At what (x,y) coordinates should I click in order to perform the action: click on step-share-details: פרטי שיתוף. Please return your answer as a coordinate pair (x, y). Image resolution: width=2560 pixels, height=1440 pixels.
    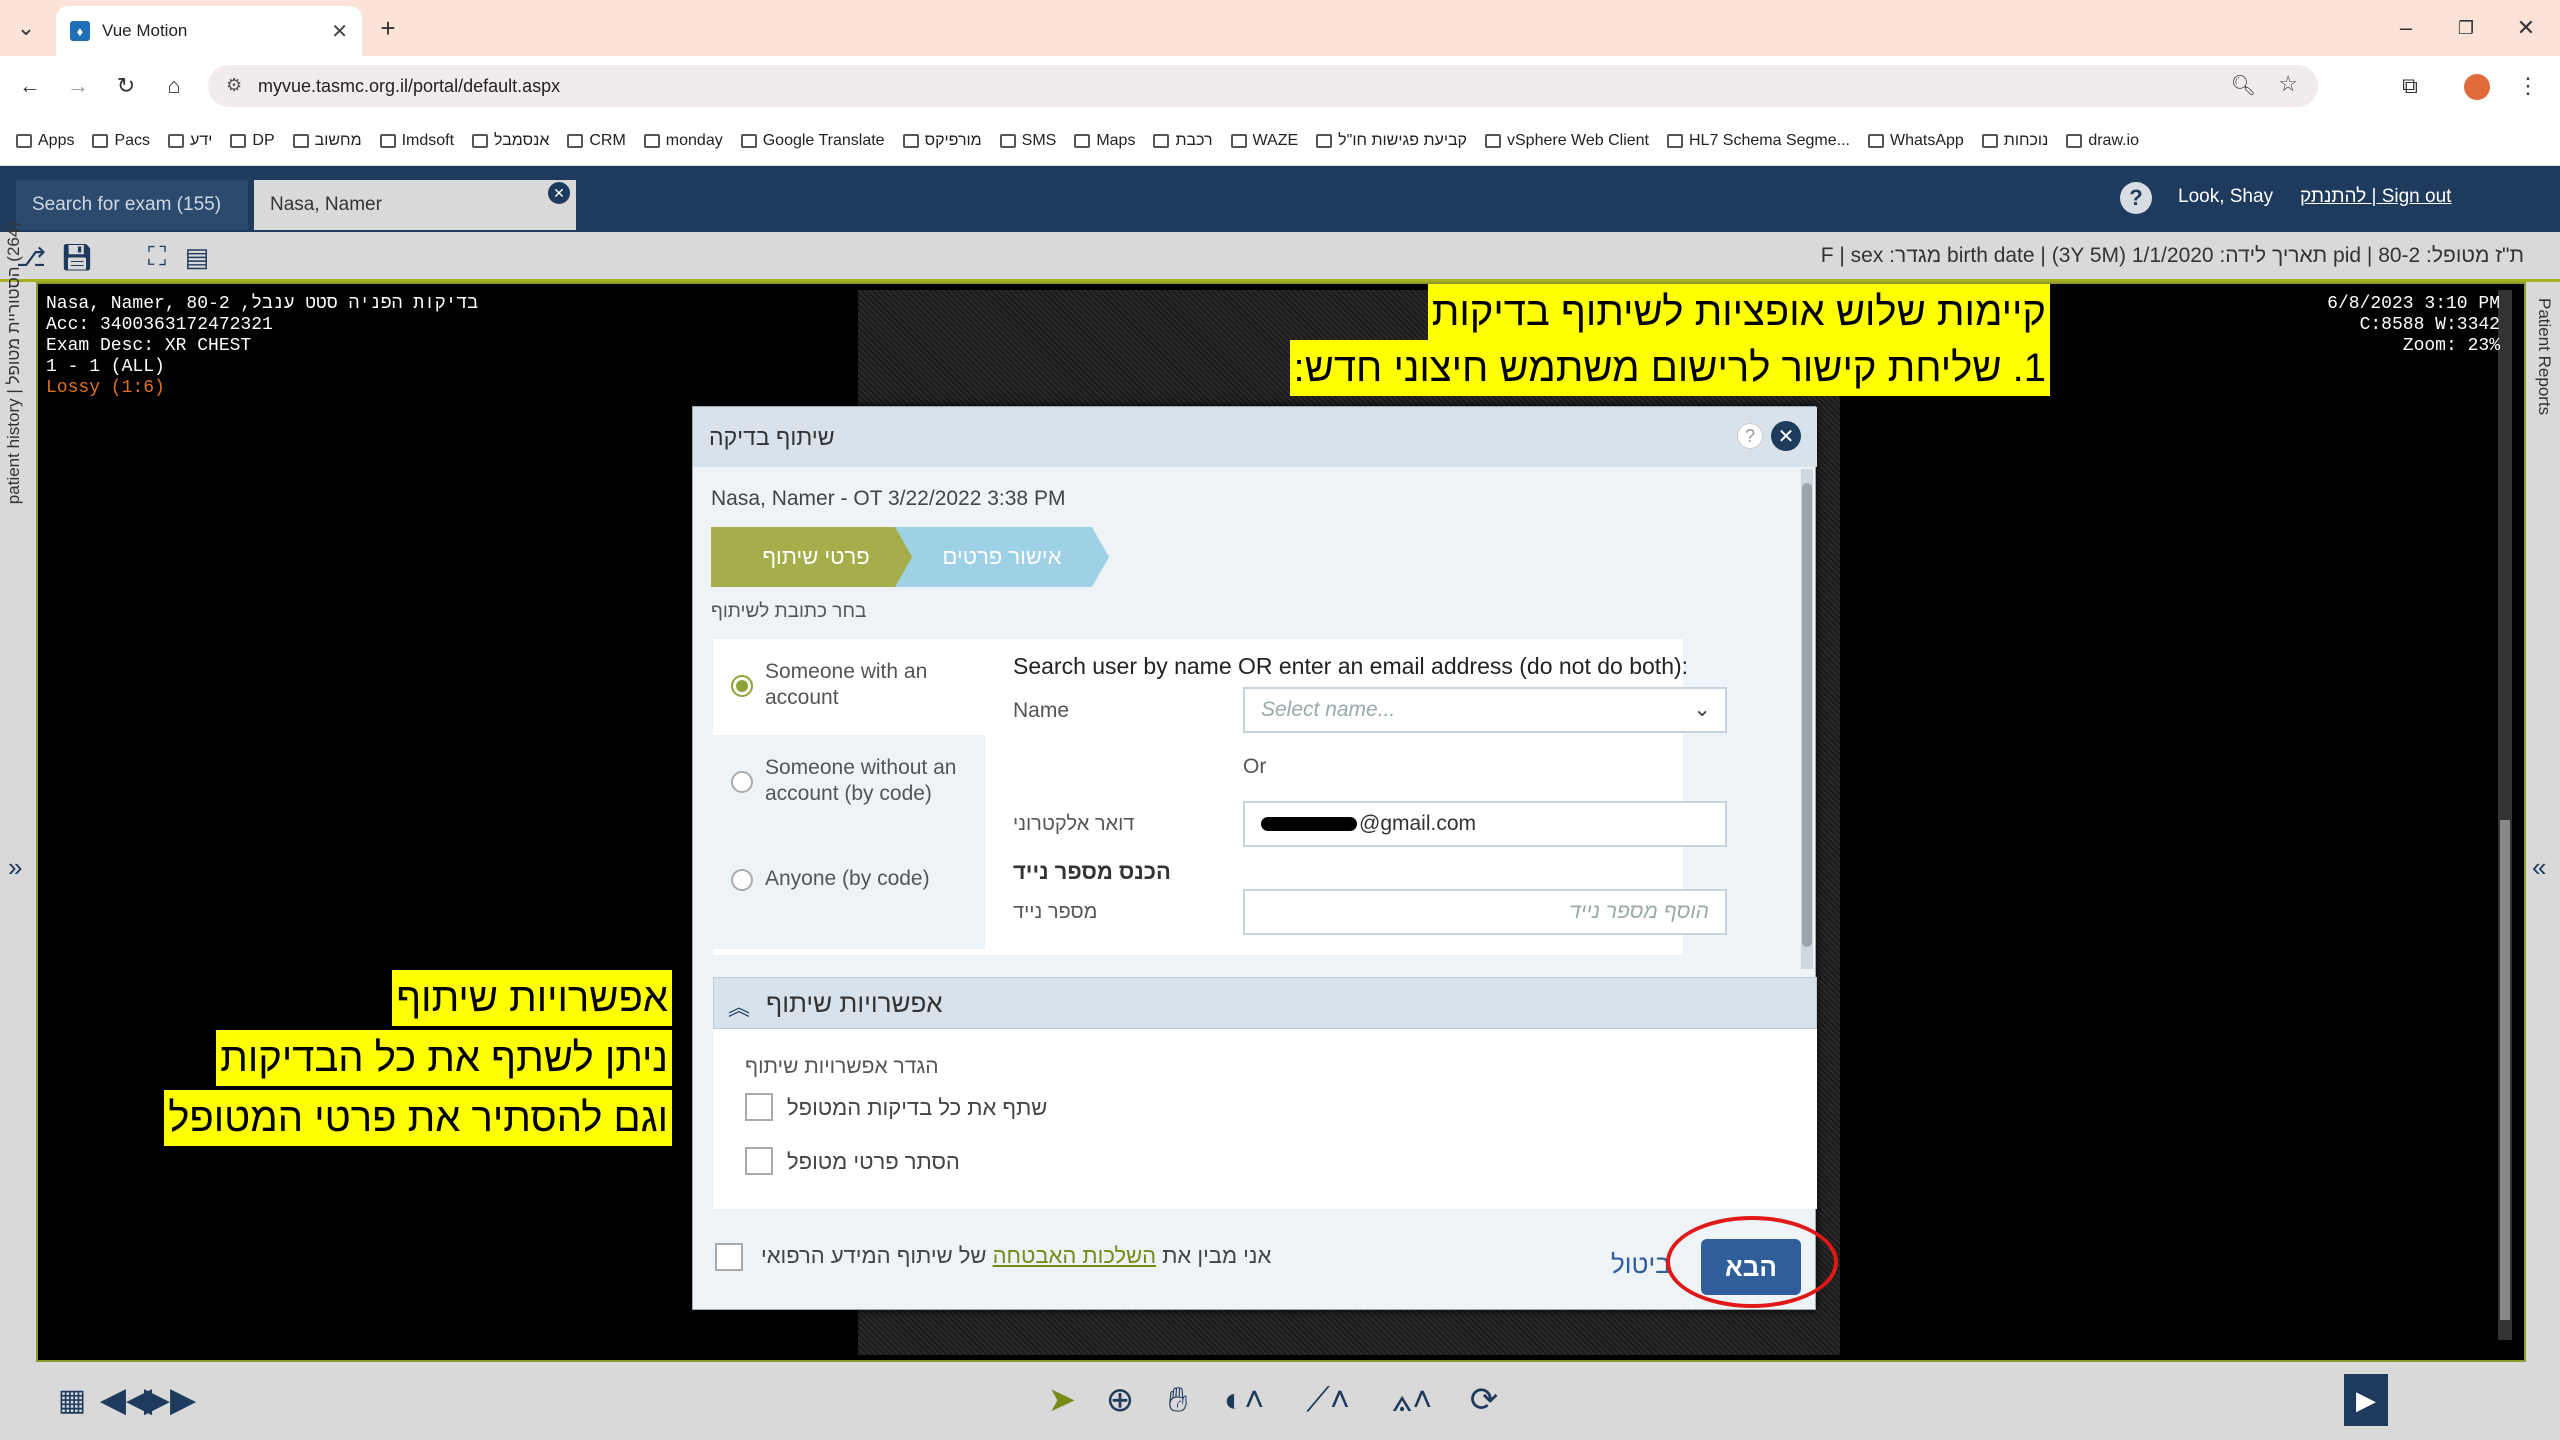
    Looking at the image, I should click on (816, 557).